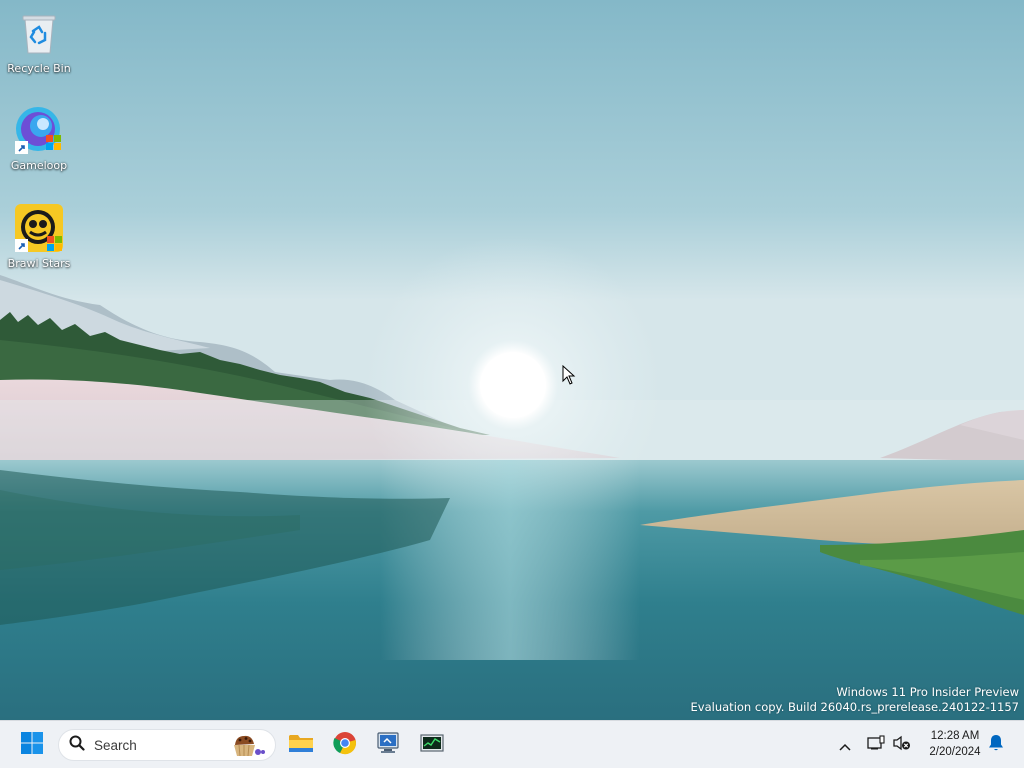 This screenshot has height=768, width=1024. Describe the element at coordinates (955, 736) in the screenshot. I see `clock-time: 12:28 AM` at that location.